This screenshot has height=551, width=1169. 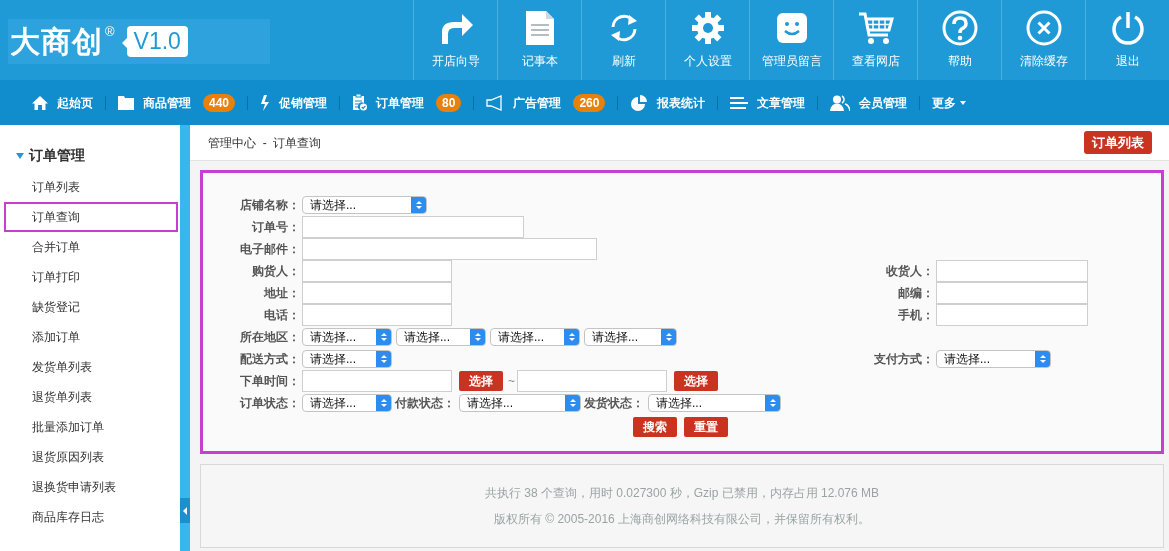 I want to click on registered-mark: ®, so click(x=110, y=32).